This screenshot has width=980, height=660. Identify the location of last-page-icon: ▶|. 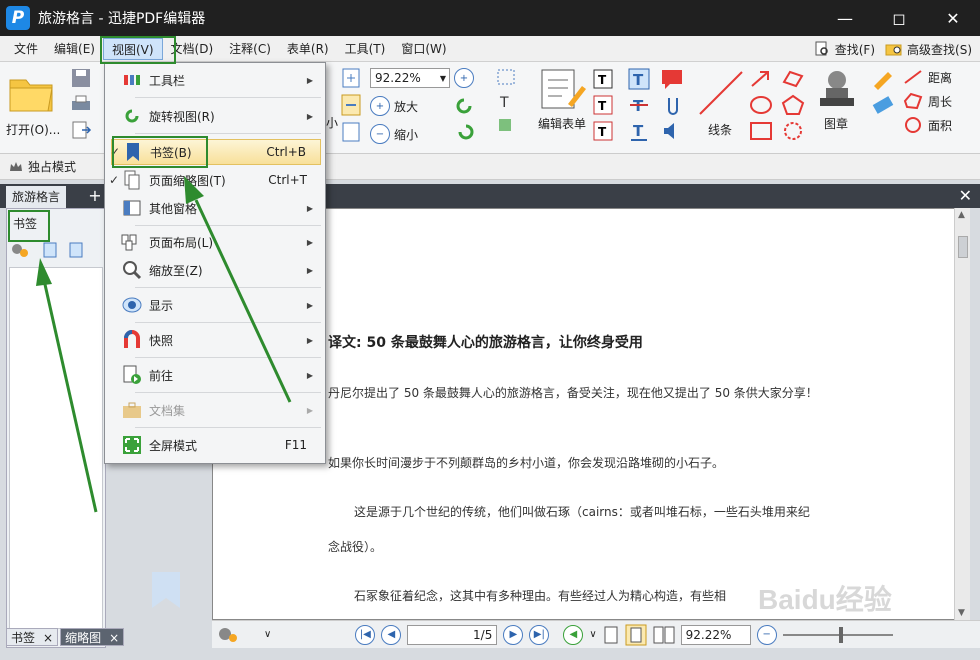
(539, 634).